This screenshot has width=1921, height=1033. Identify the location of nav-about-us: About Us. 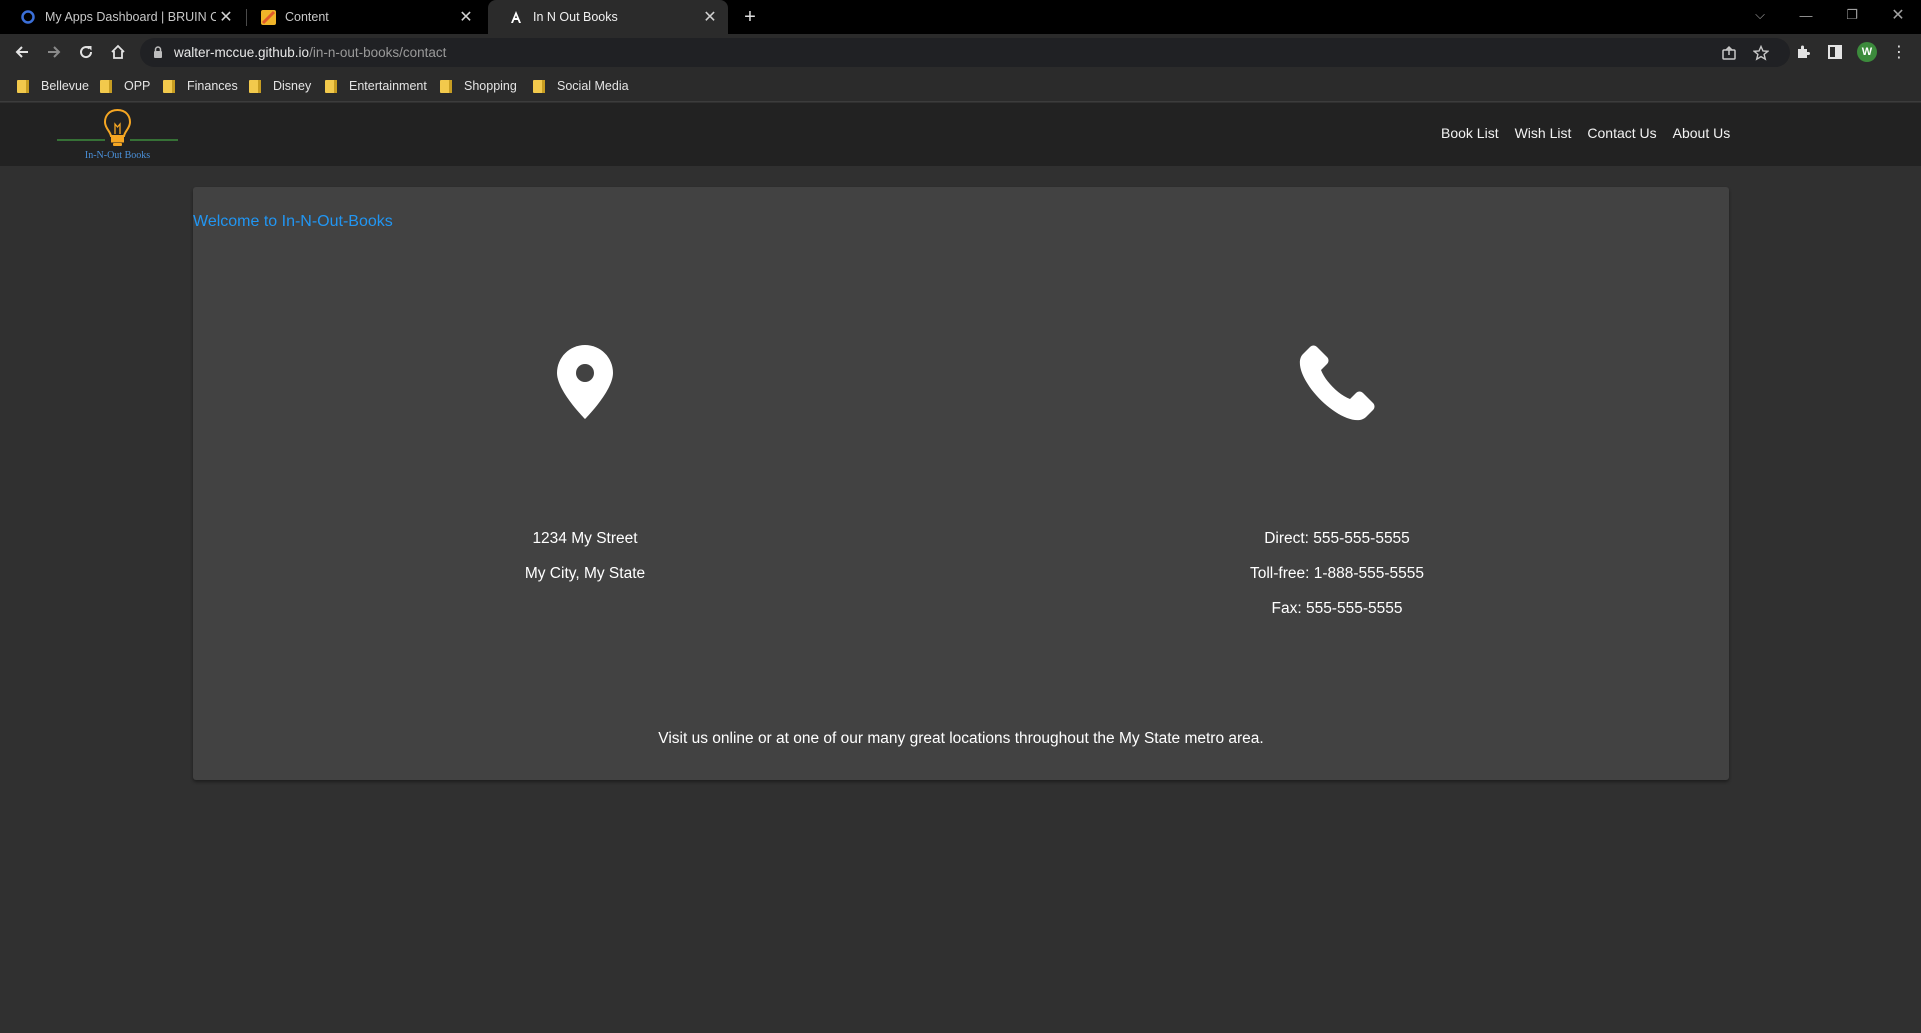
(1702, 133).